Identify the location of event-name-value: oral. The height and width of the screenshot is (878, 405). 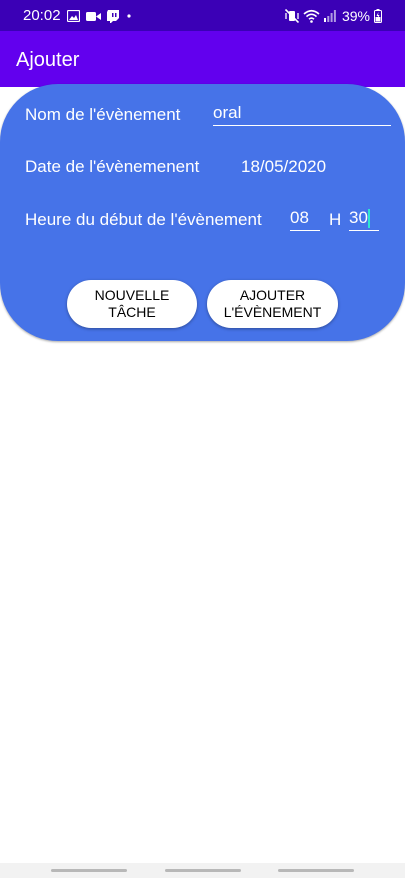
(227, 112).